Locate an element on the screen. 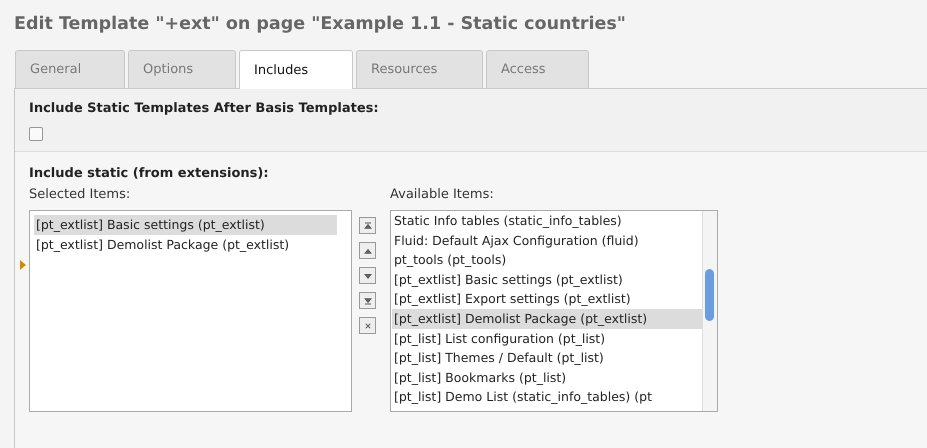 The width and height of the screenshot is (927, 448). list-item: [pt_extlist] Export settings (pt_extlist) is located at coordinates (547, 299).